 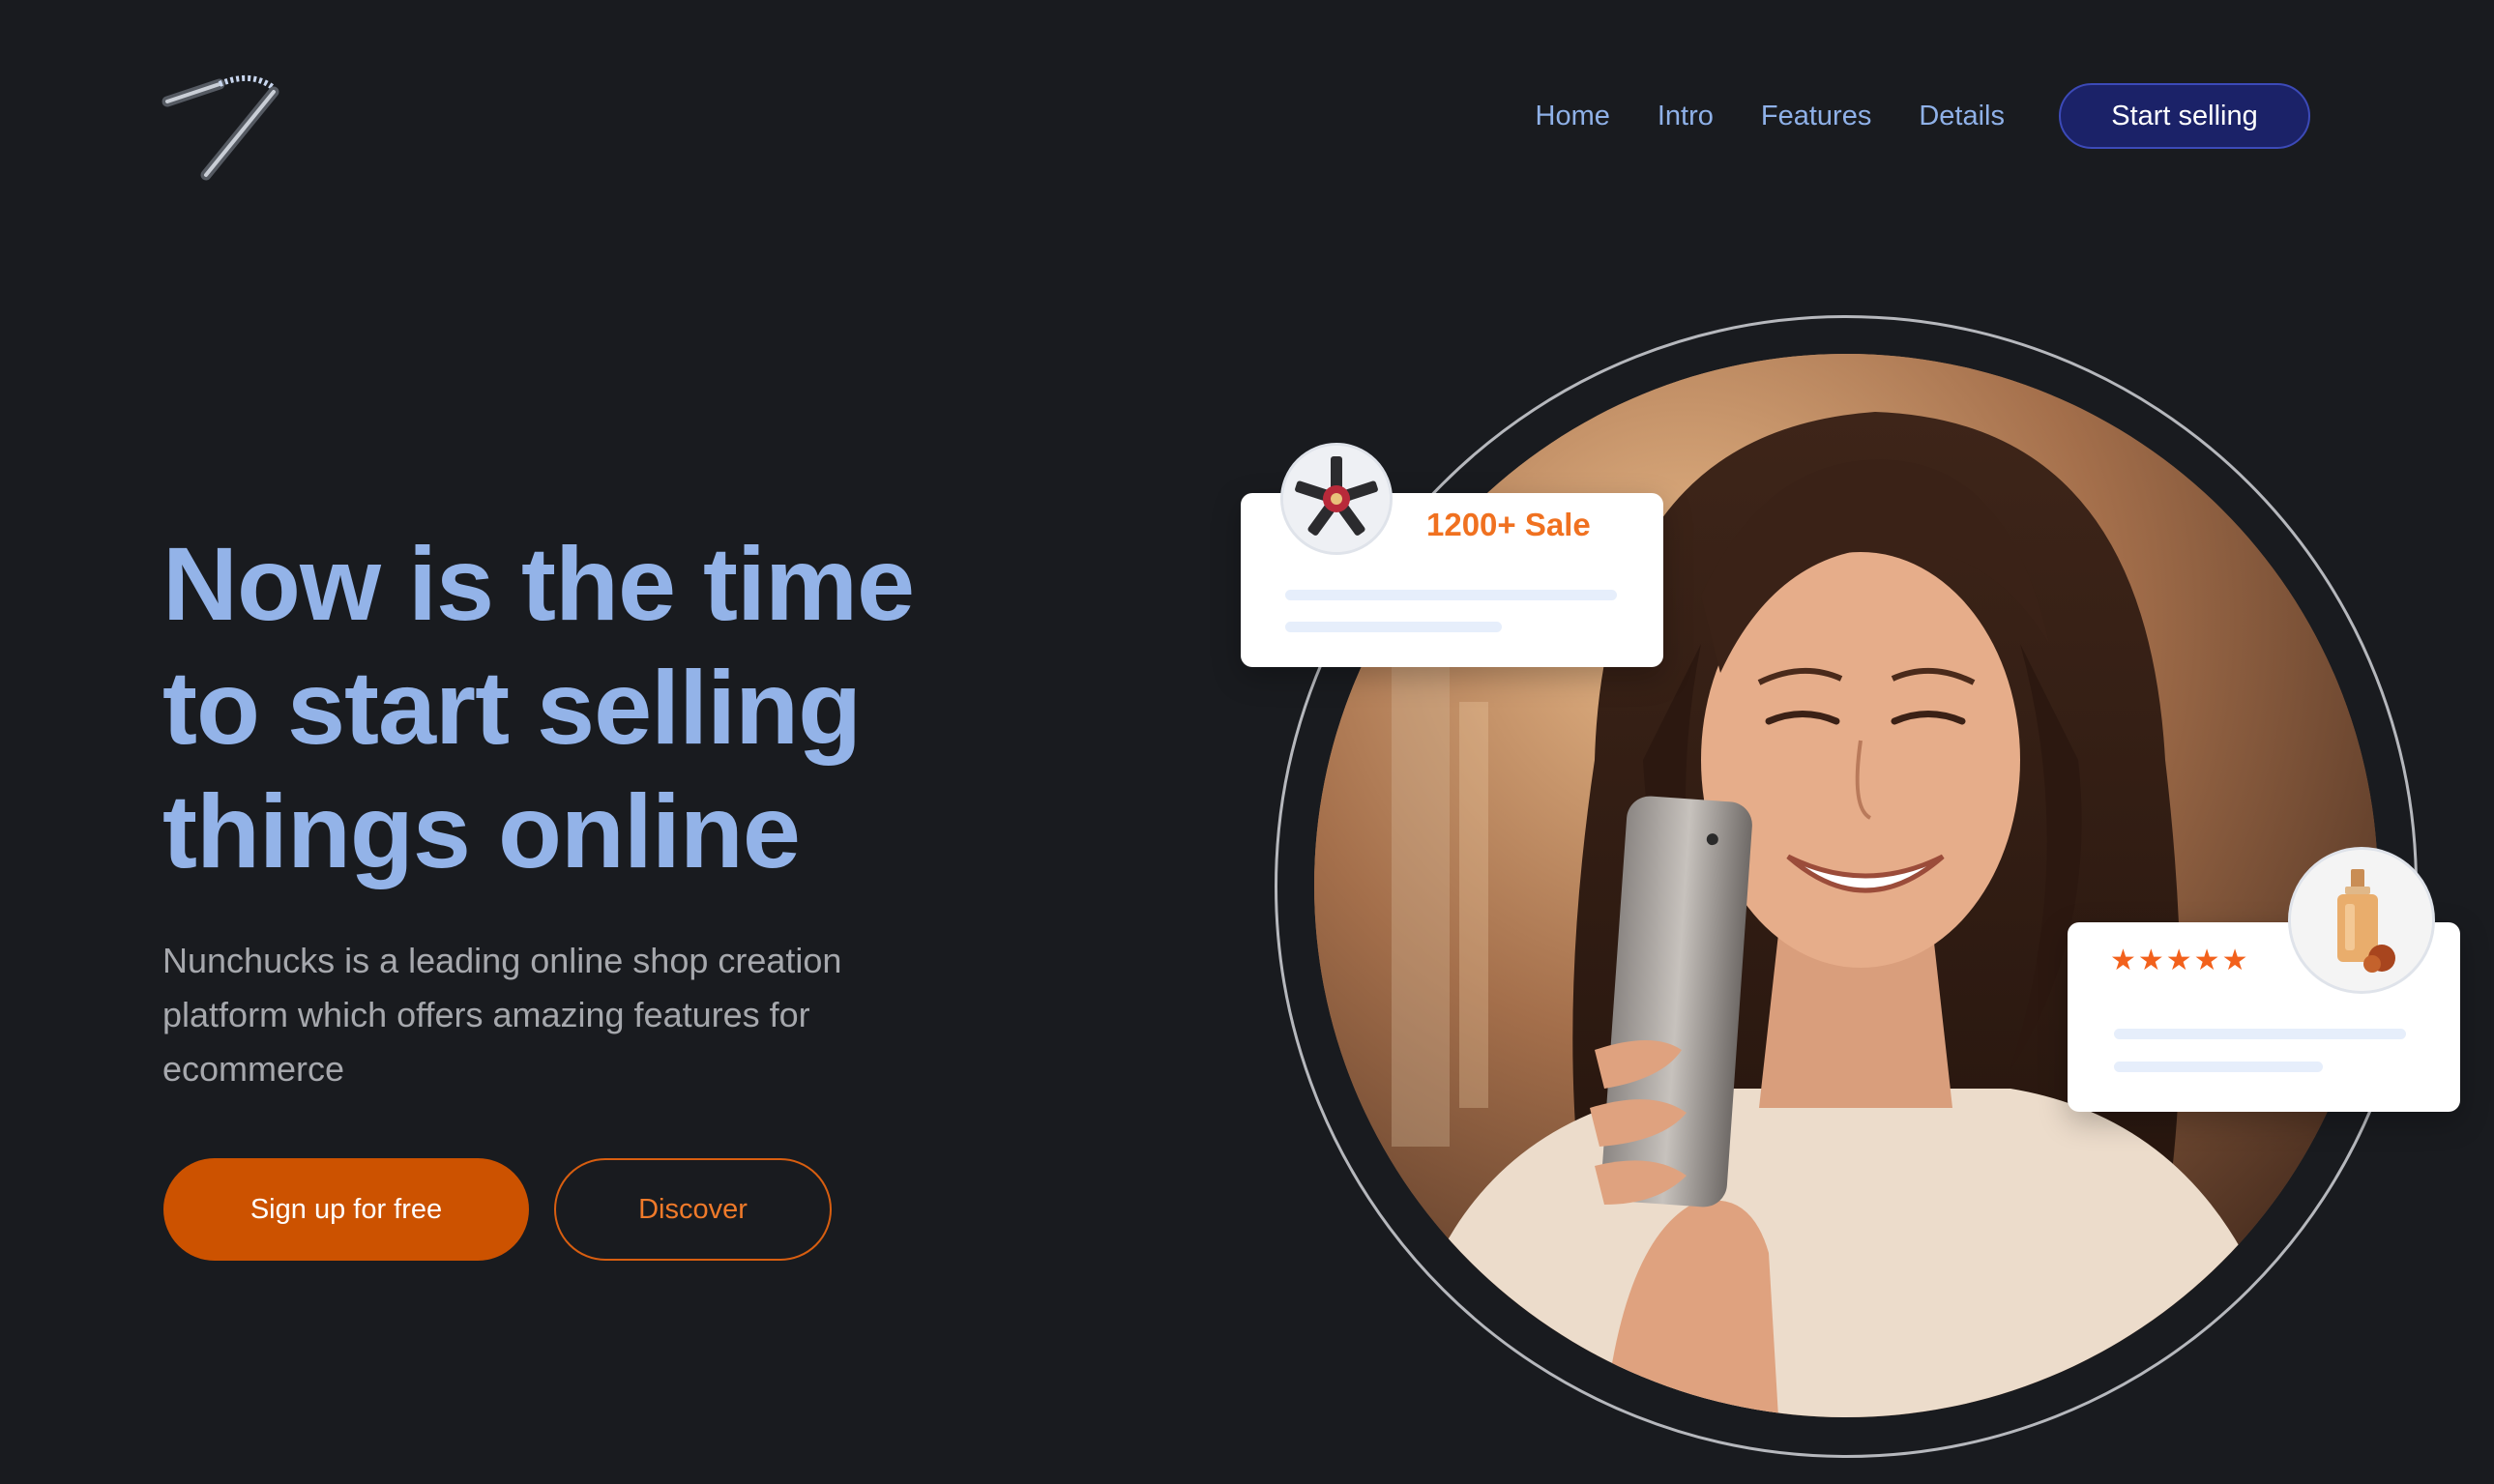 What do you see at coordinates (2180, 961) in the screenshot?
I see `star-rating-icon: ★★★★★` at bounding box center [2180, 961].